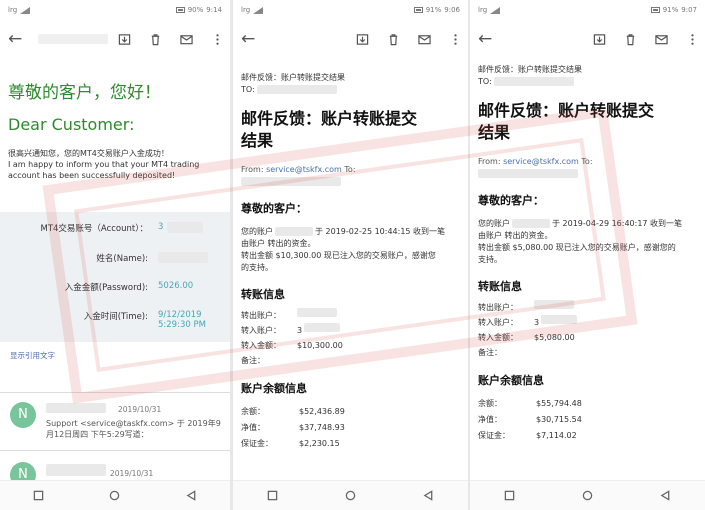 This screenshot has height=510, width=705. What do you see at coordinates (494, 223) in the screenshot?
I see `para-text: 您的账户` at bounding box center [494, 223].